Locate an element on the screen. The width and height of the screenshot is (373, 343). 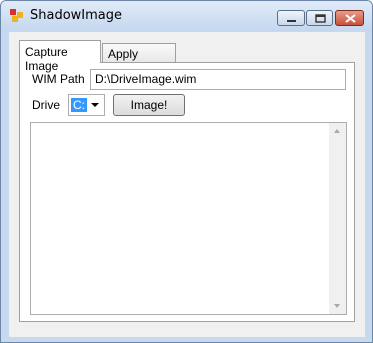
vertical-scrollbar is located at coordinates (337, 218).